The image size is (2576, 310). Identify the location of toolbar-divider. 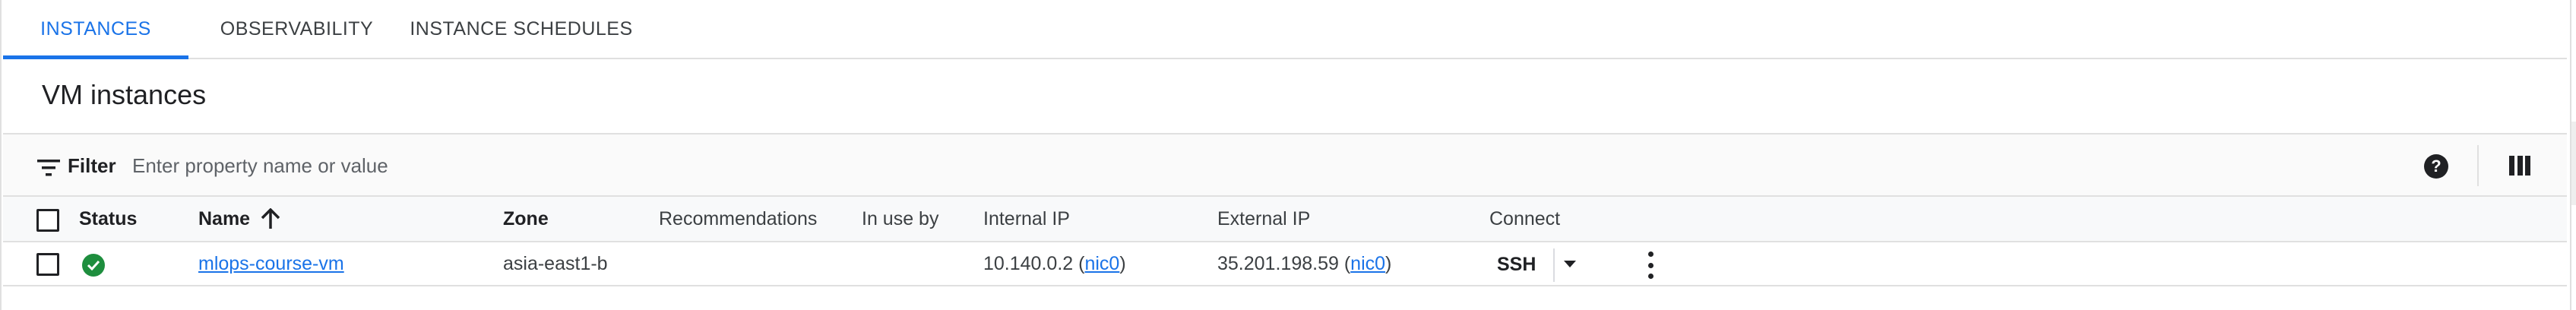
(2478, 165).